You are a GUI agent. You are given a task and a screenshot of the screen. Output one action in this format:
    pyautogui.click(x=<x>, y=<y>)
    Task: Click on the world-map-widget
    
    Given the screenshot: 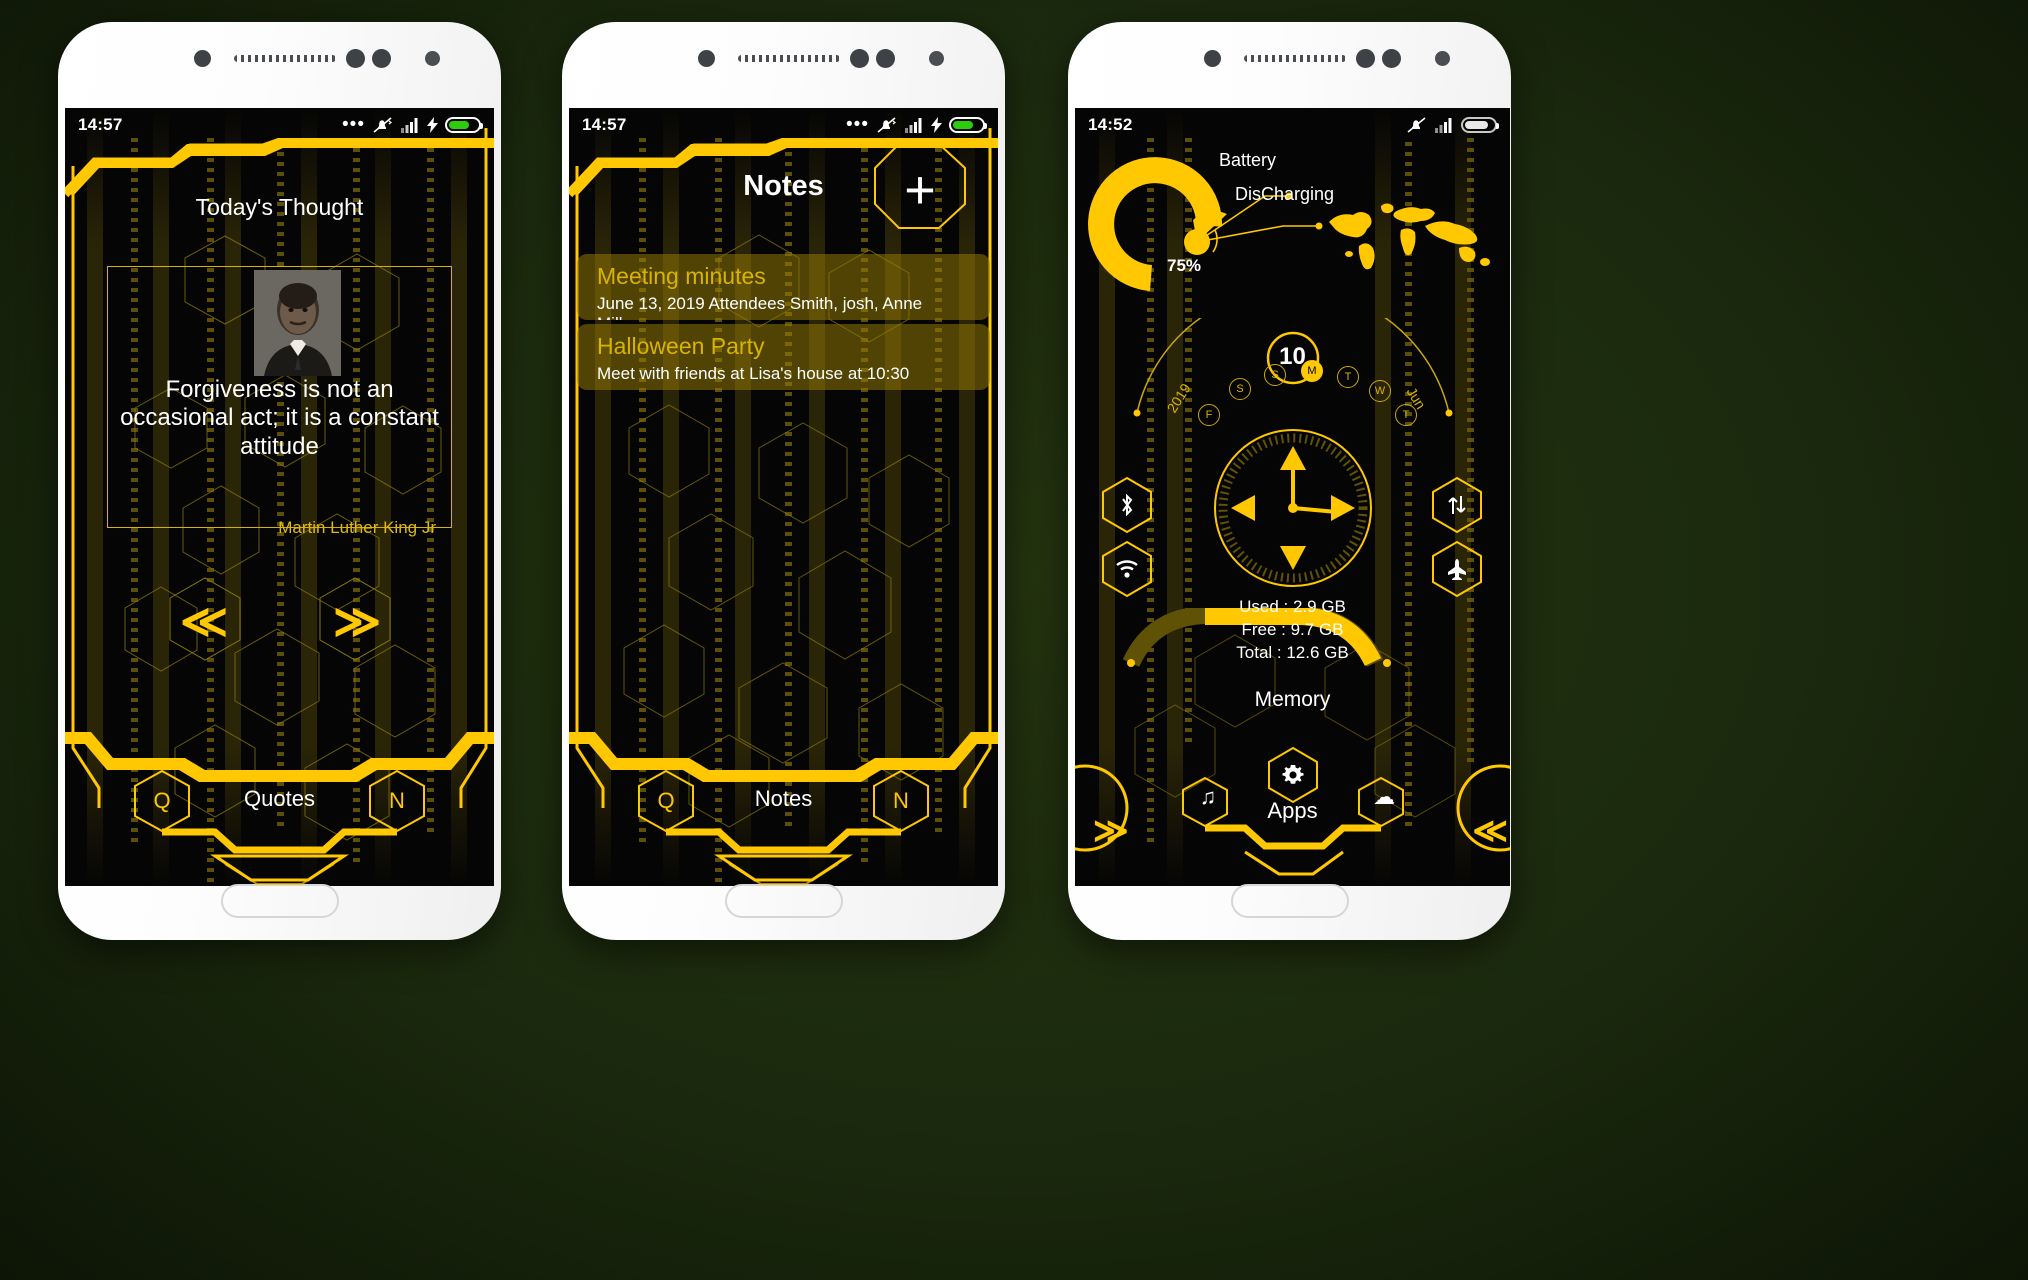 What is the action you would take?
    pyautogui.click(x=1409, y=236)
    